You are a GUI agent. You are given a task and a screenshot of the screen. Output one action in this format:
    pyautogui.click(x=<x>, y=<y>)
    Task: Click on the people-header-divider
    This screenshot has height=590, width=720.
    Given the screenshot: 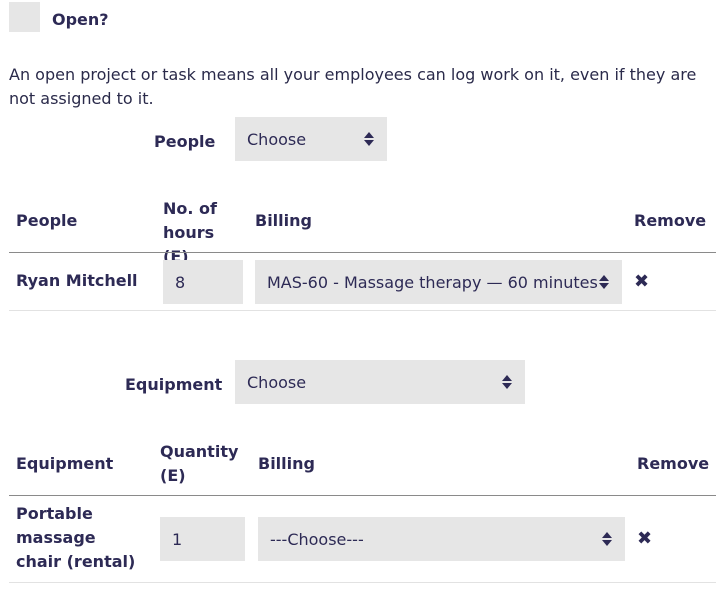 What is the action you would take?
    pyautogui.click(x=362, y=252)
    